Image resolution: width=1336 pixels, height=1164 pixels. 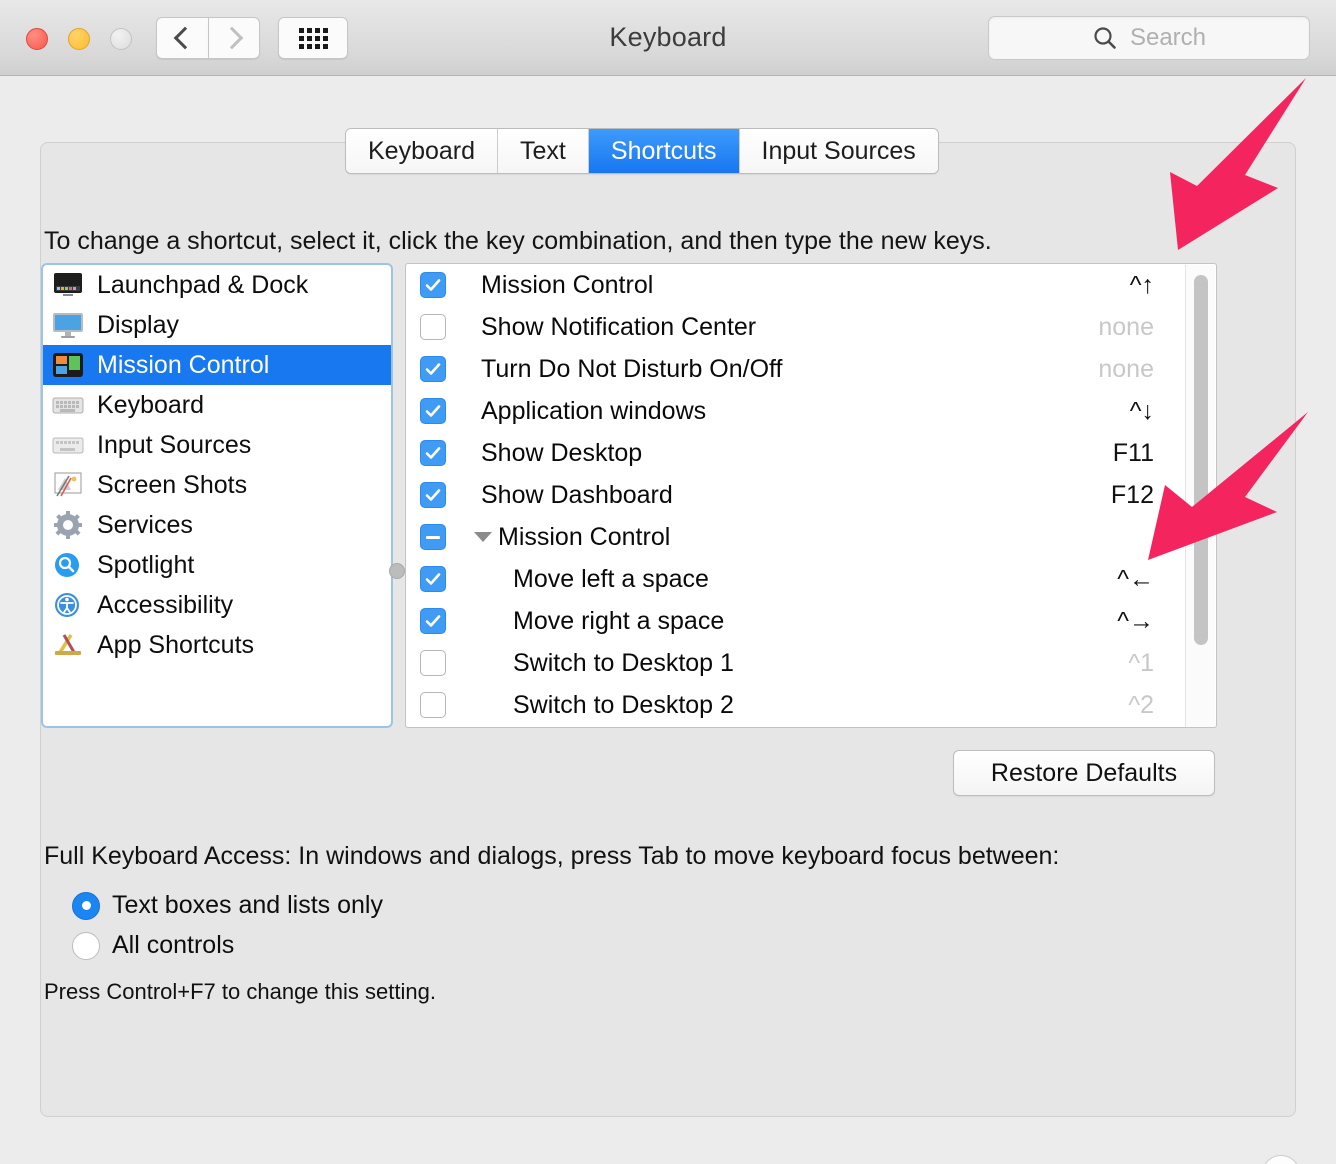 I want to click on shortcut-category-list: Launchpad & Dock Display Mission Control, so click(x=217, y=495).